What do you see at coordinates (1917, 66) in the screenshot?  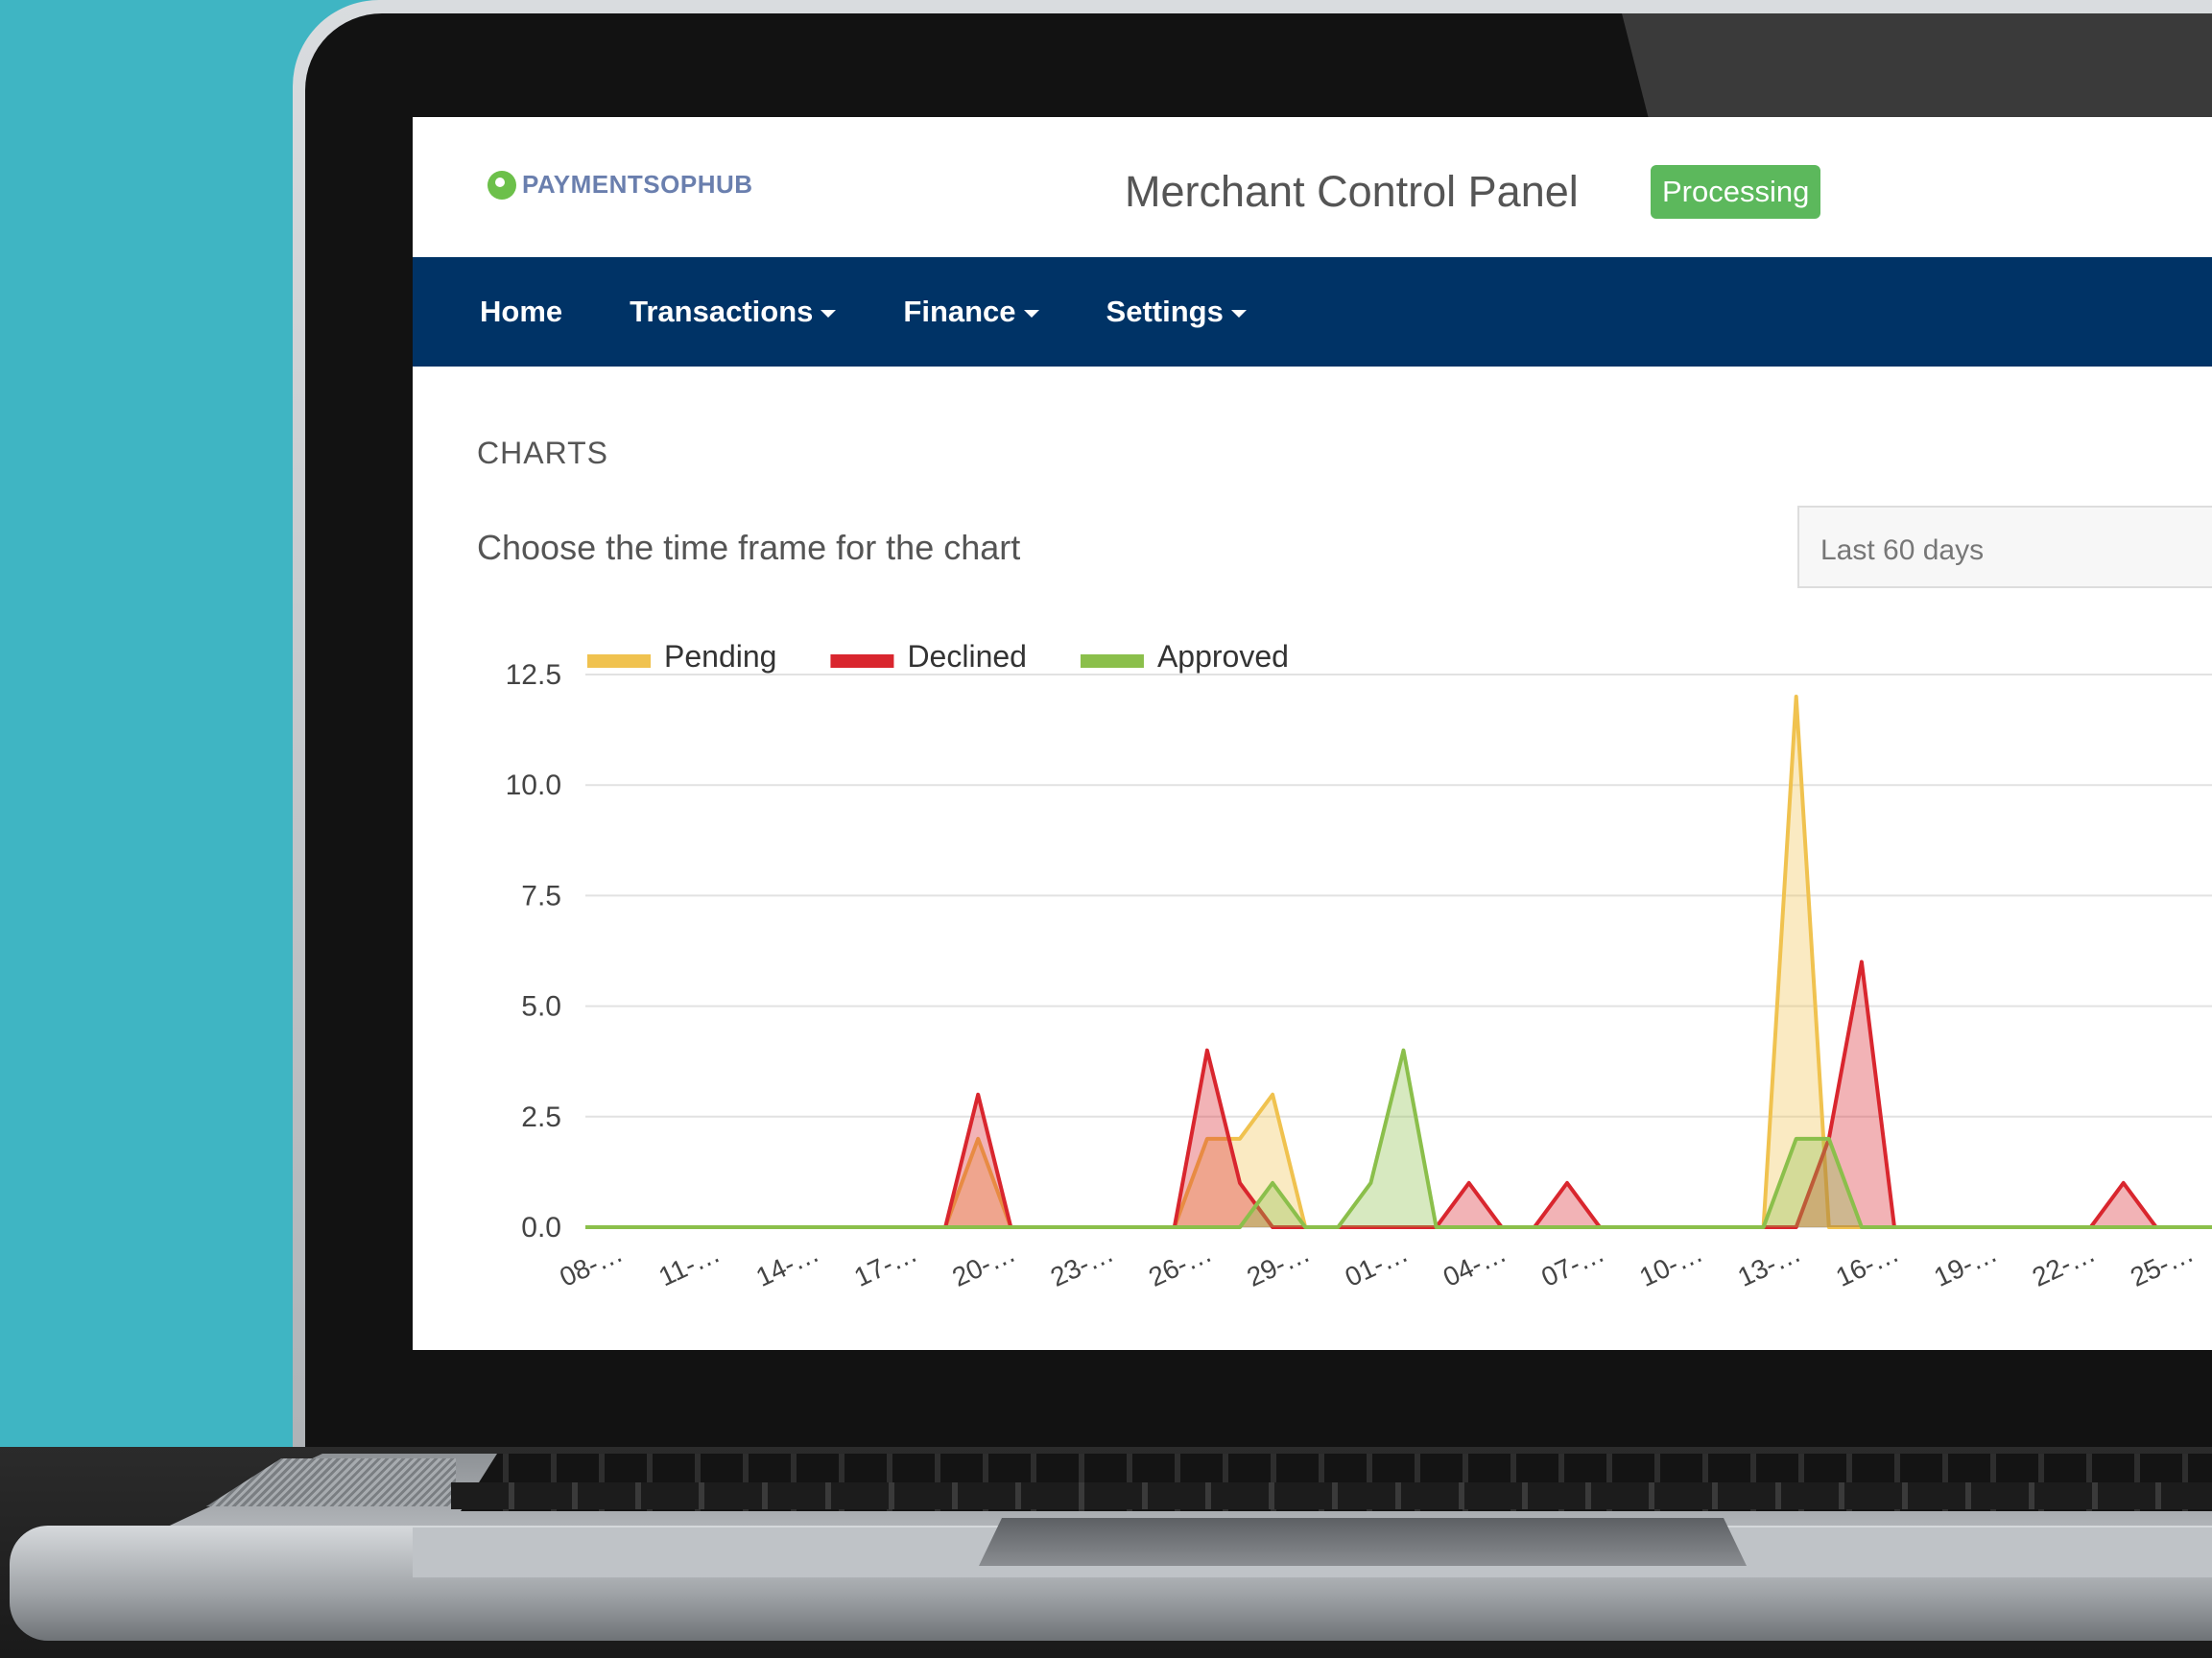 I see `bezel-glare` at bounding box center [1917, 66].